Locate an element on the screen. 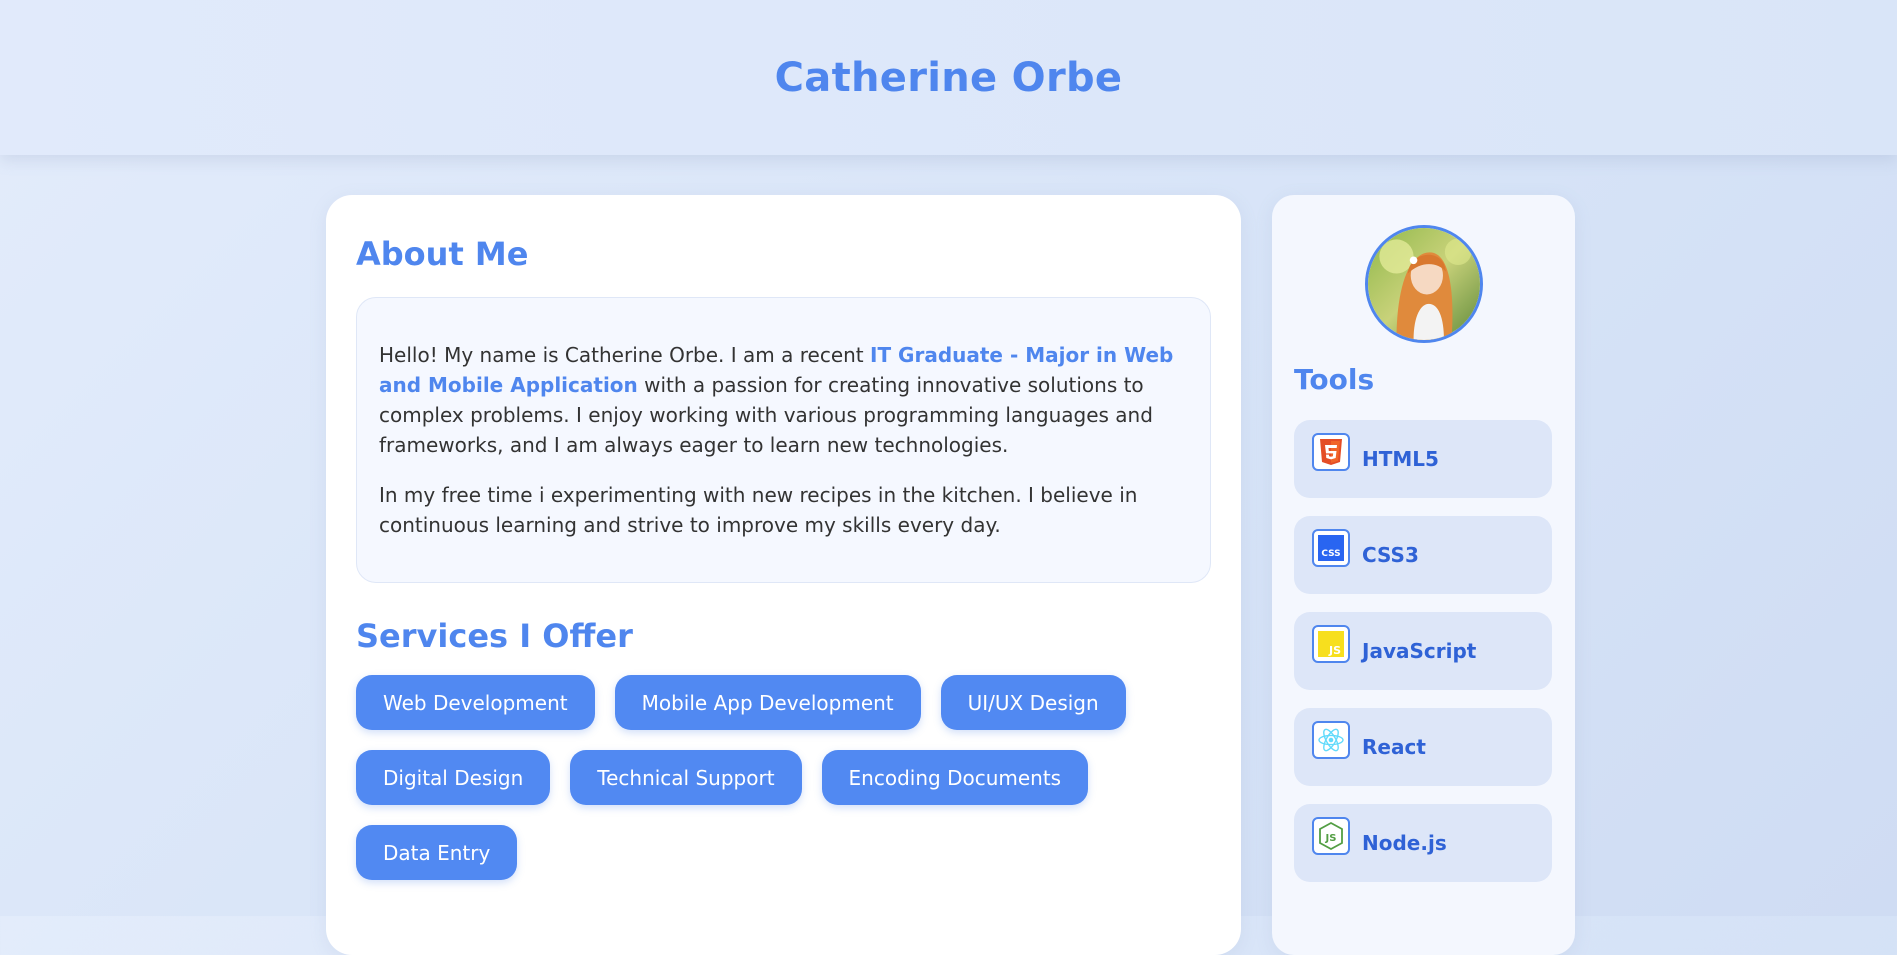 The height and width of the screenshot is (955, 1897). service-chip-data-entry: Data Entry is located at coordinates (437, 852).